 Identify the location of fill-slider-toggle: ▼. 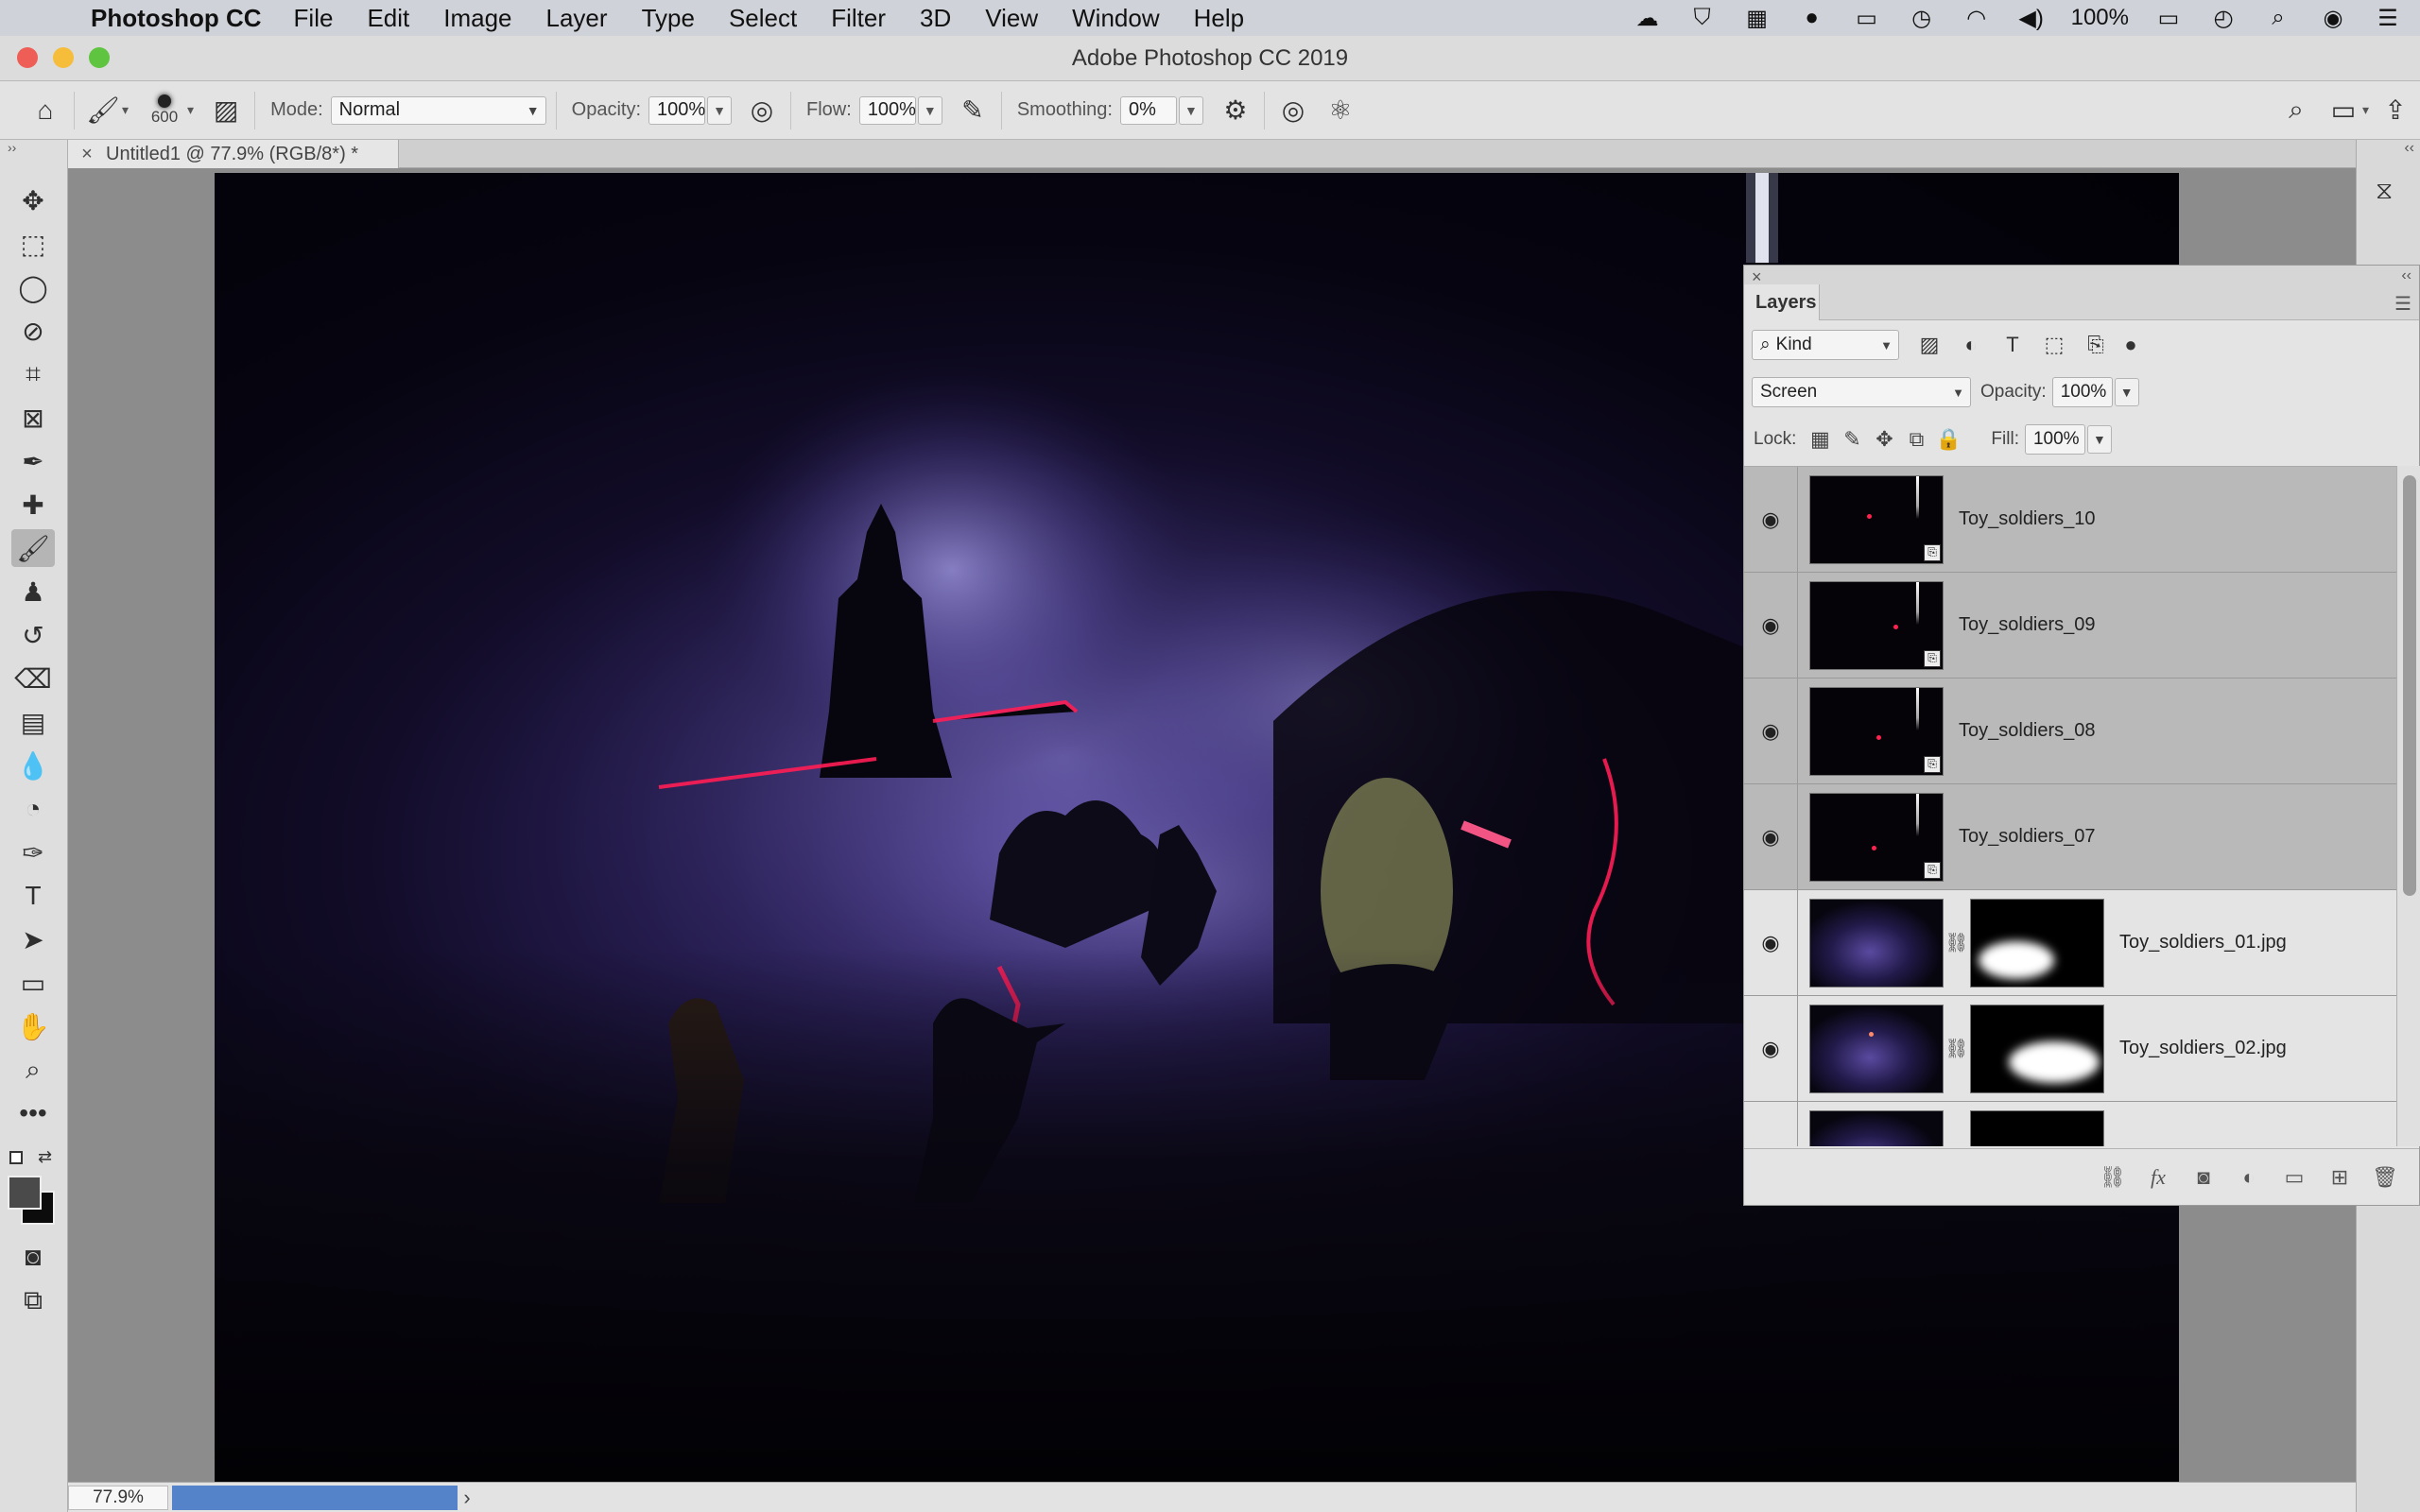
(2099, 439).